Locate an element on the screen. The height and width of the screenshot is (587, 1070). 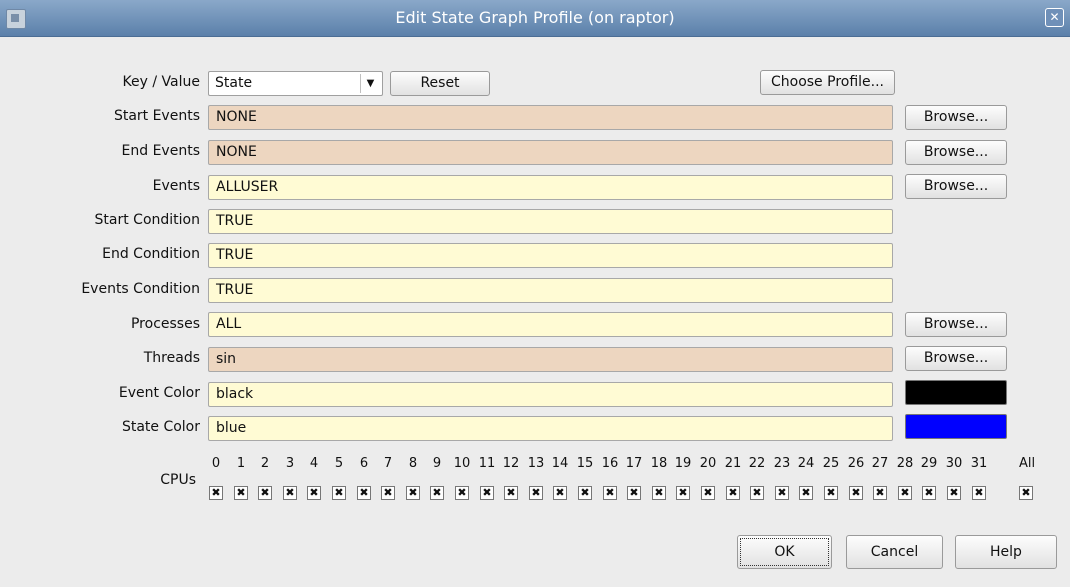
cpu-number-label: 27 is located at coordinates (880, 463).